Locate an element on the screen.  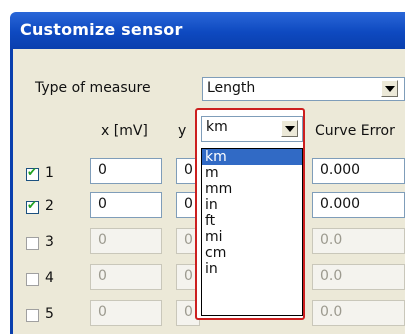
row-3-label: 3 is located at coordinates (49, 242).